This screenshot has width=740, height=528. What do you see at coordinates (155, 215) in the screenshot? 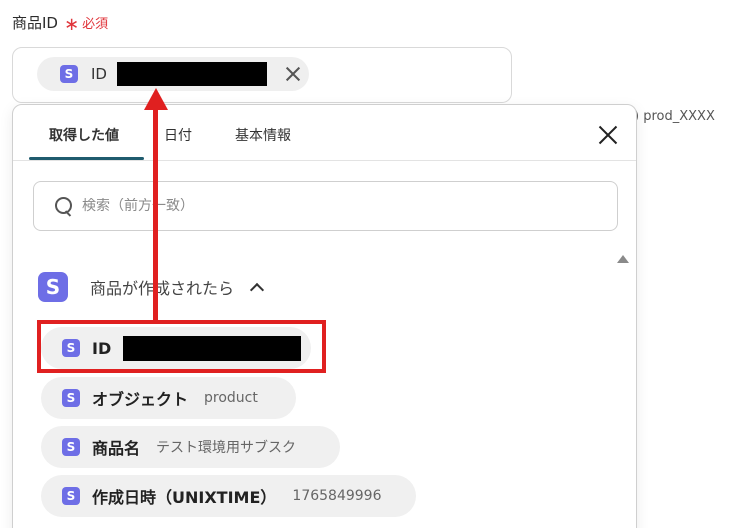
I see `annotation-arrow-shaft` at bounding box center [155, 215].